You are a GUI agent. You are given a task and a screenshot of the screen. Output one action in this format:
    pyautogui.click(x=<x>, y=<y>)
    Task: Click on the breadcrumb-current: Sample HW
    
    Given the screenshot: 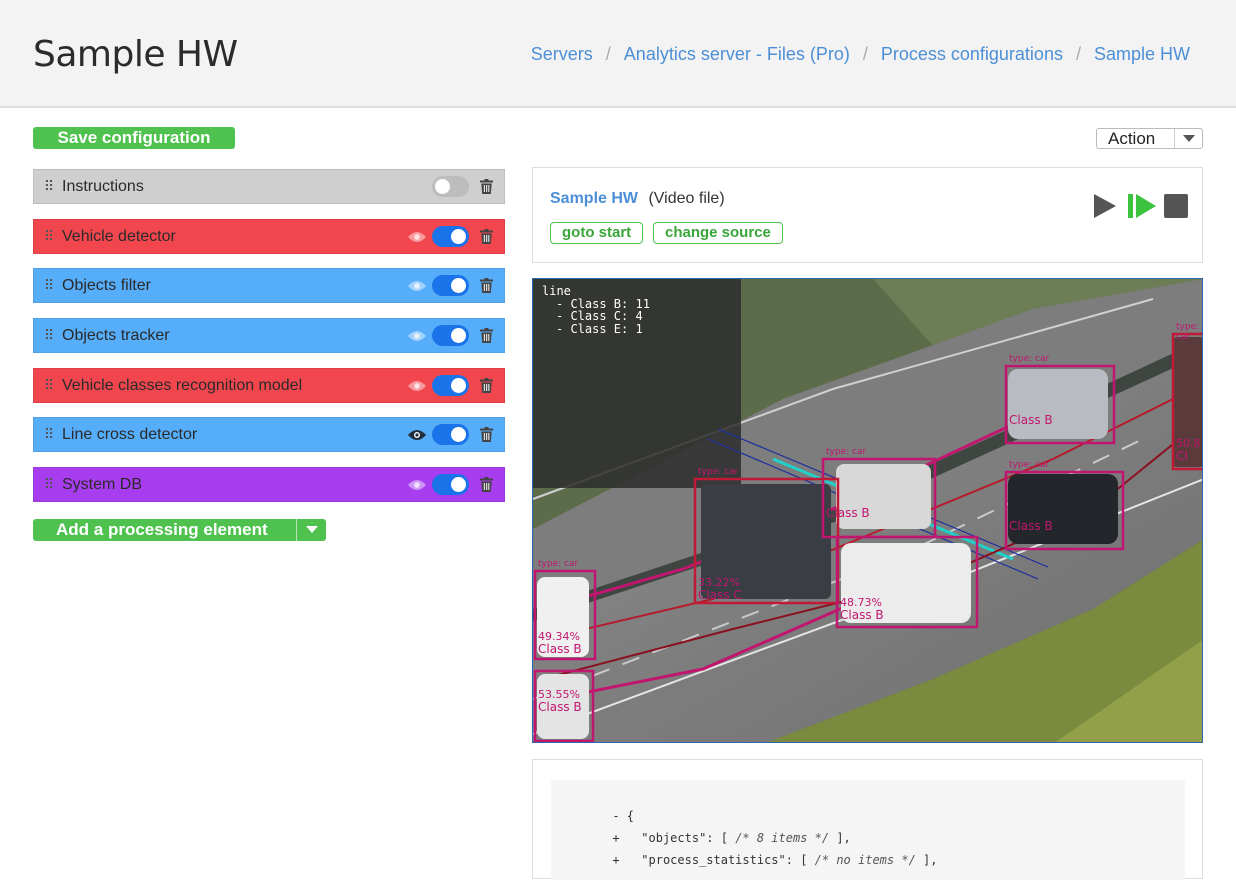 What is the action you would take?
    pyautogui.click(x=1142, y=54)
    